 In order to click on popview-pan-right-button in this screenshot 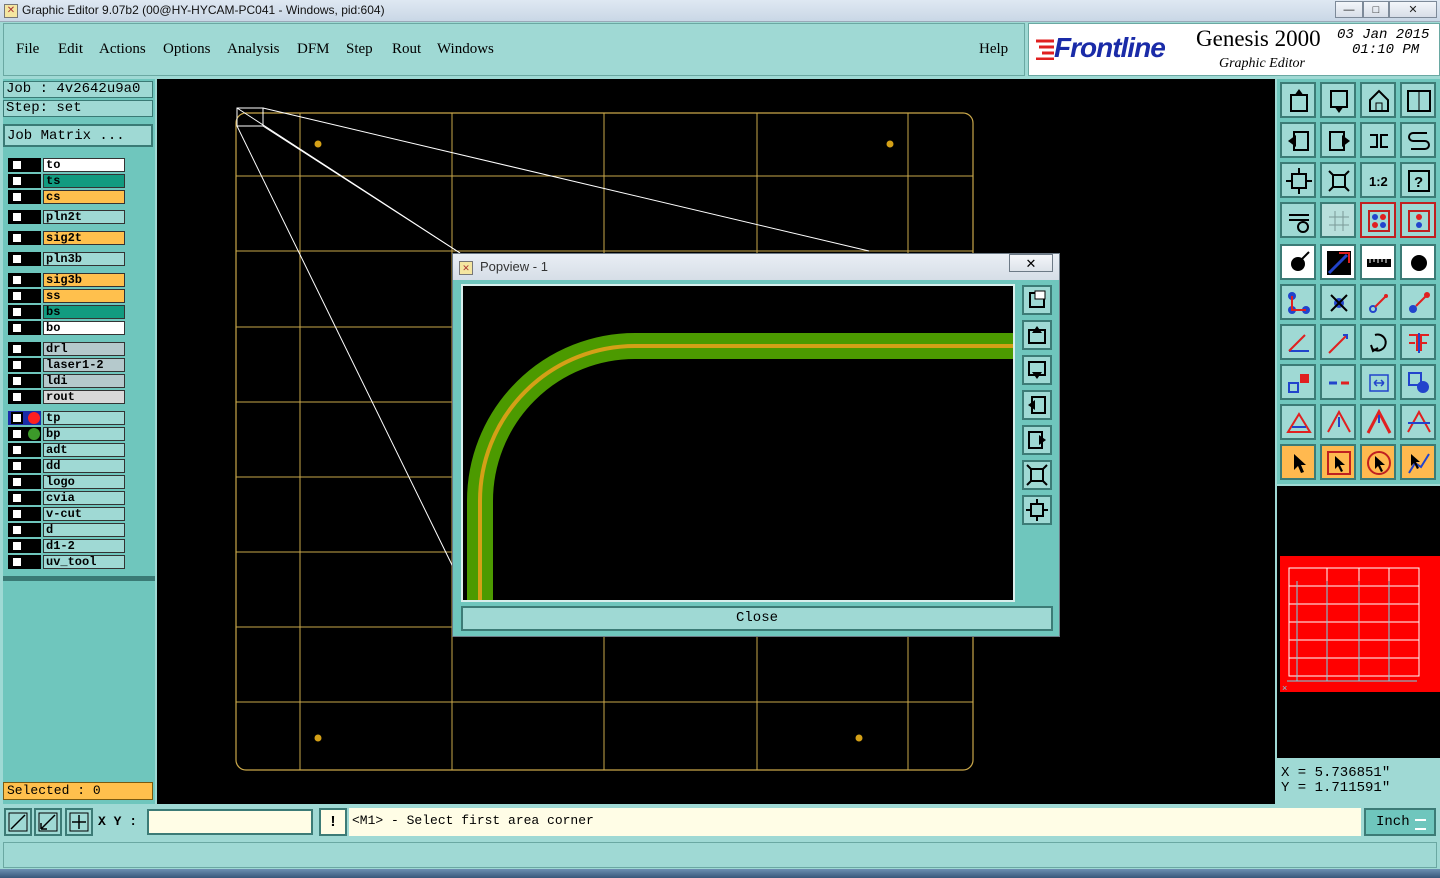, I will do `click(1037, 440)`.